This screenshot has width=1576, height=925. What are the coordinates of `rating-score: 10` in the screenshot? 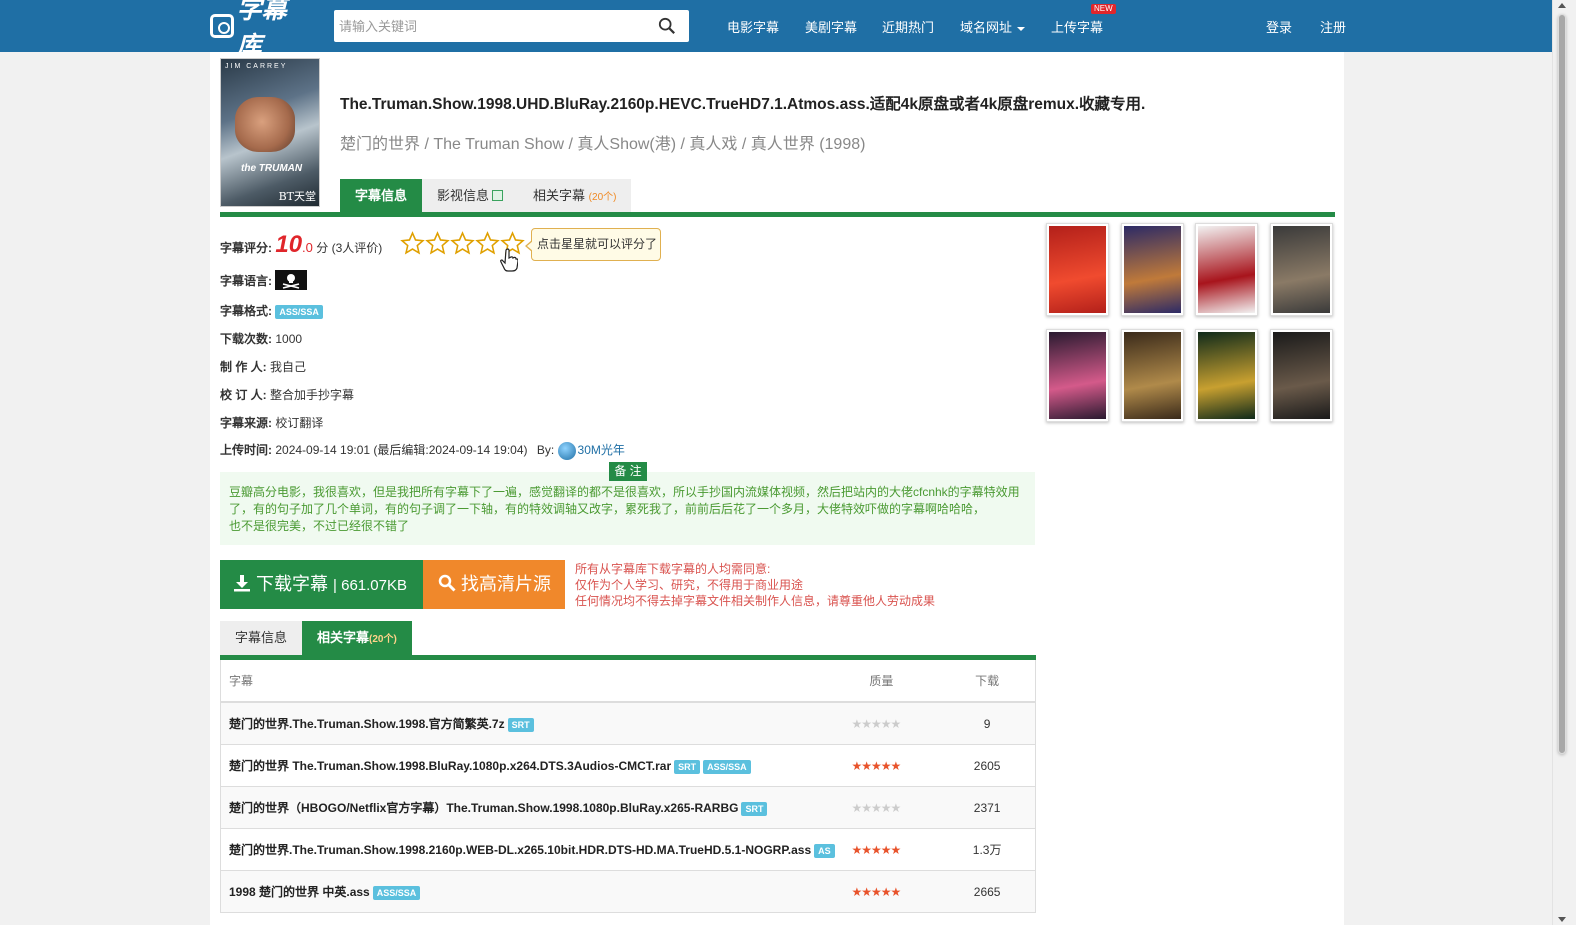 It's located at (289, 244).